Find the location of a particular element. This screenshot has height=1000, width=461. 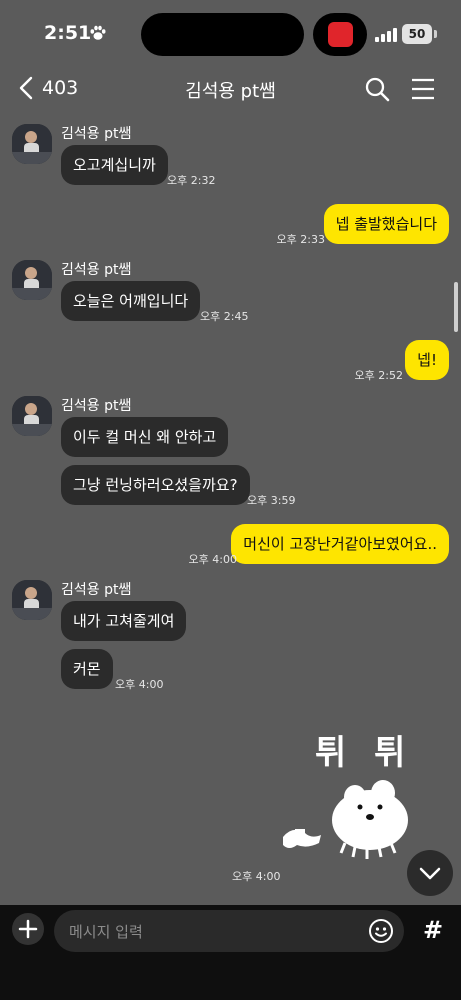

scroll-down-button is located at coordinates (430, 873).